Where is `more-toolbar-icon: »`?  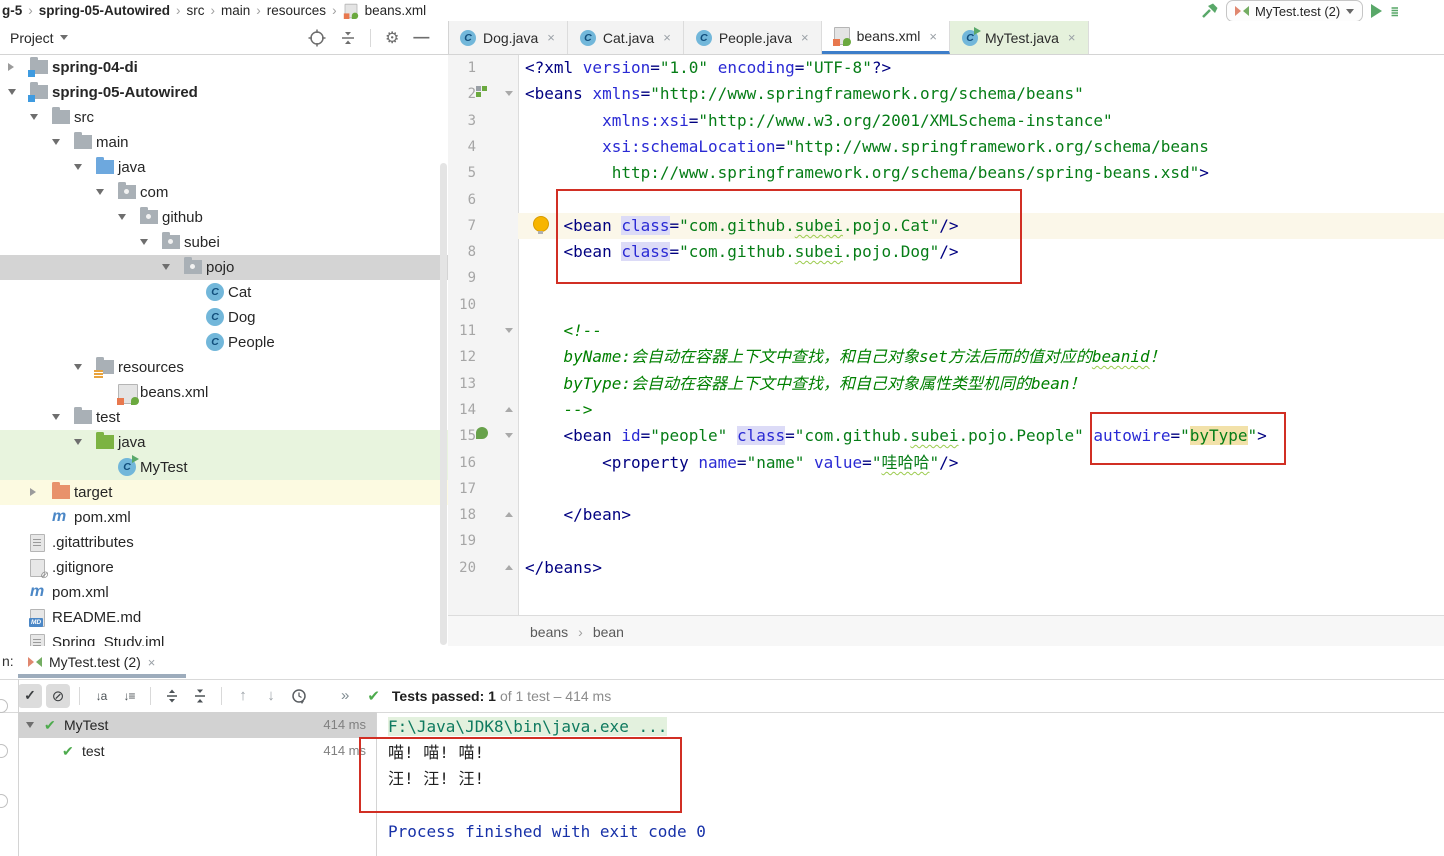
more-toolbar-icon: » is located at coordinates (345, 695).